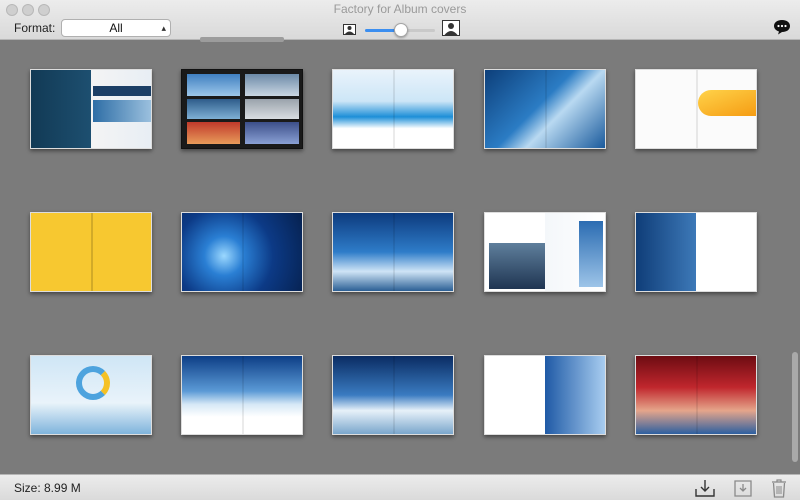 This screenshot has height=500, width=800. Describe the element at coordinates (400, 20) in the screenshot. I see `title-bar: Factory for Album covers Format: All ▴` at that location.